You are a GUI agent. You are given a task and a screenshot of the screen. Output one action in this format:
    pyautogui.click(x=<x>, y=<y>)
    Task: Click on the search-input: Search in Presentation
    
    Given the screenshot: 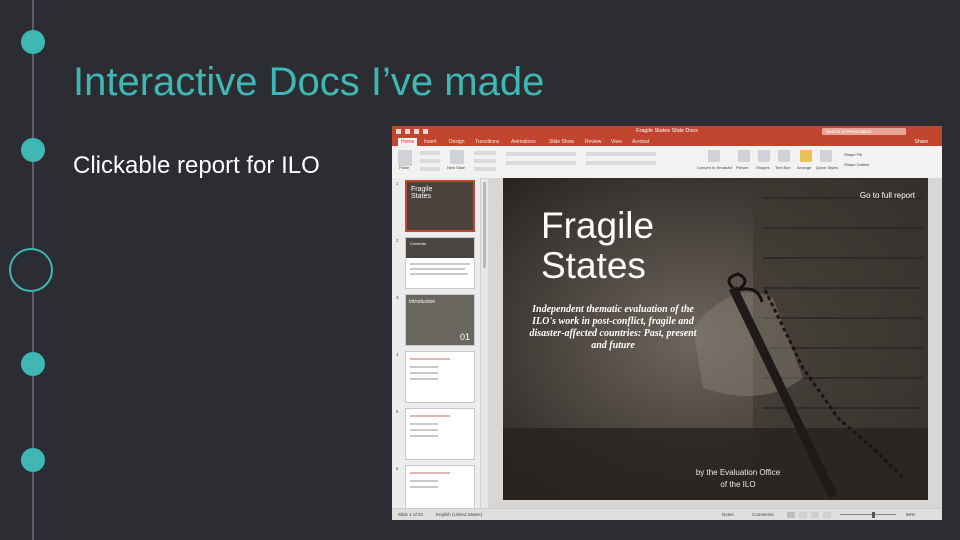 What is the action you would take?
    pyautogui.click(x=864, y=131)
    